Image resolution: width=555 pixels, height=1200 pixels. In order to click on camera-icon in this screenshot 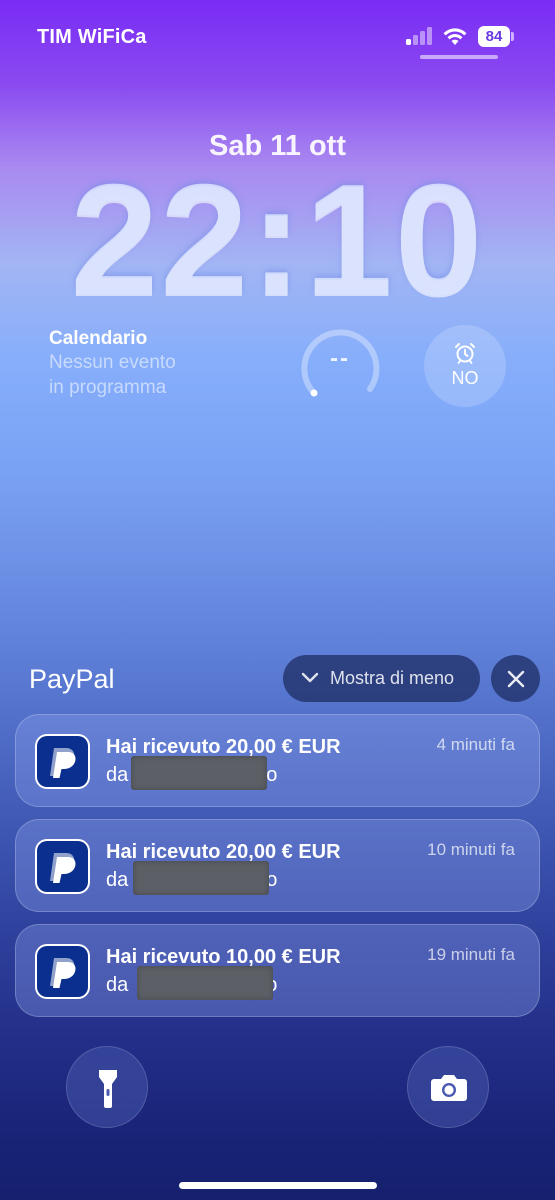, I will do `click(449, 1088)`.